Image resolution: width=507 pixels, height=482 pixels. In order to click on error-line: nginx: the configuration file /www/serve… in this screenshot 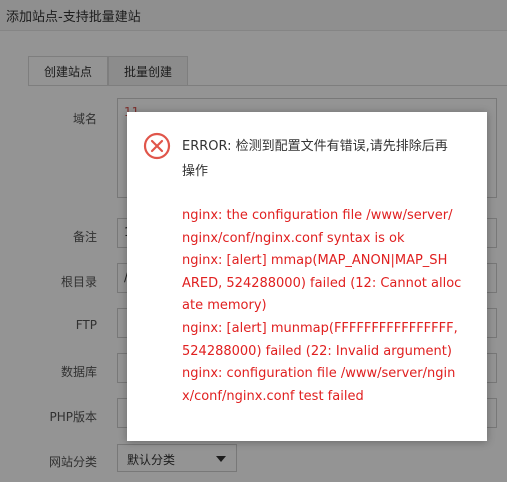, I will do `click(317, 227)`.